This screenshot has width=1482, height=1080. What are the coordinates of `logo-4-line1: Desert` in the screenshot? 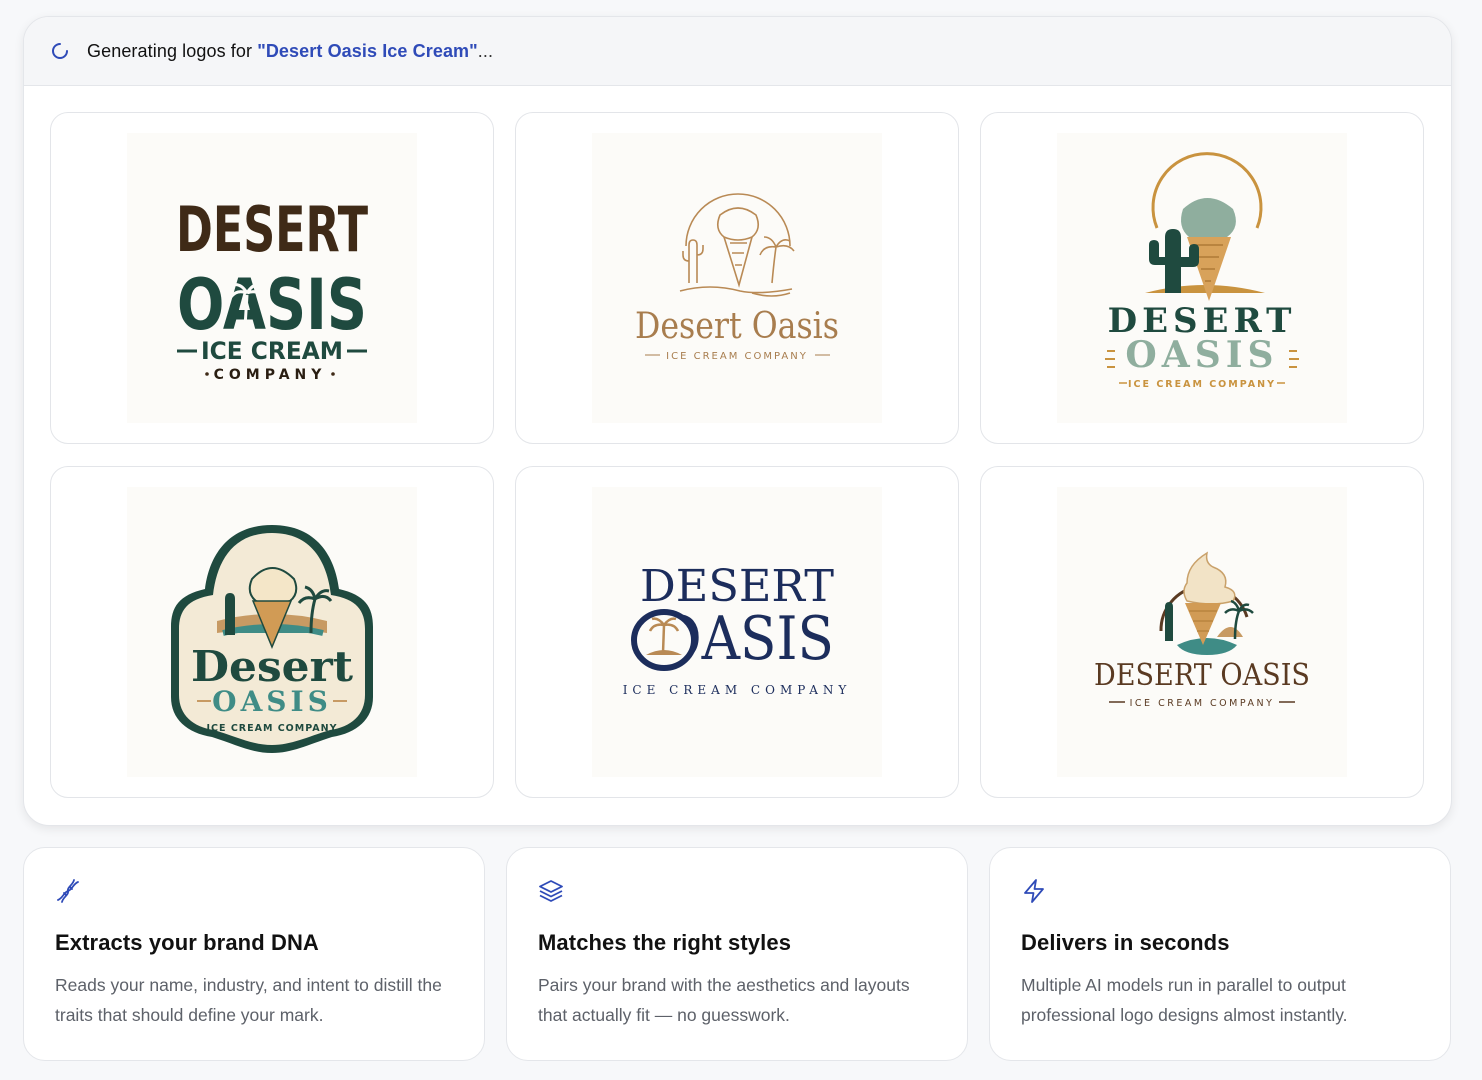 It's located at (272, 666).